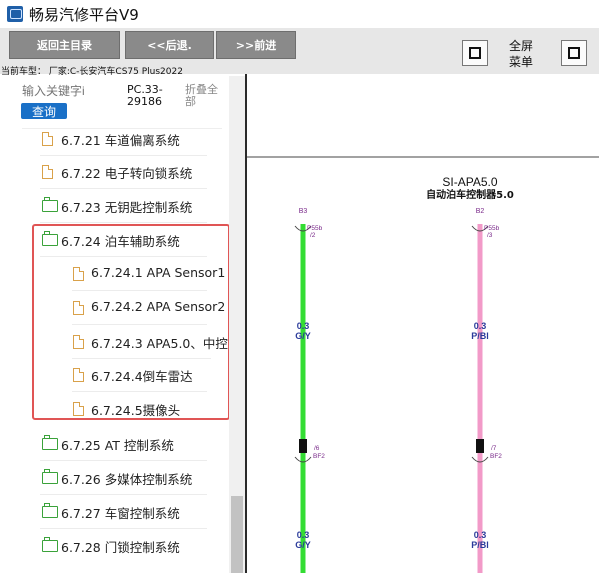 The image size is (599, 573). I want to click on tree-item-6-7-21: 6.7.21 车道偏离系统, so click(112, 139).